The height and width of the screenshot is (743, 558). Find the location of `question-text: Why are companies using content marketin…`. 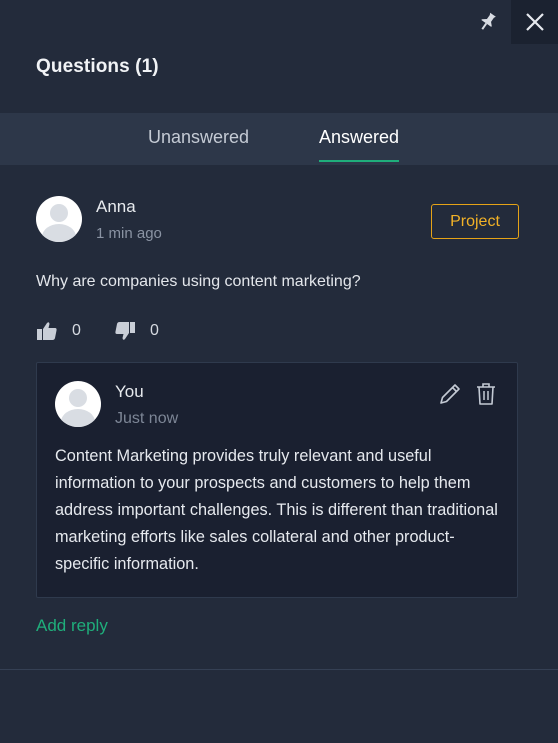

question-text: Why are companies using content marketin… is located at coordinates (198, 281).